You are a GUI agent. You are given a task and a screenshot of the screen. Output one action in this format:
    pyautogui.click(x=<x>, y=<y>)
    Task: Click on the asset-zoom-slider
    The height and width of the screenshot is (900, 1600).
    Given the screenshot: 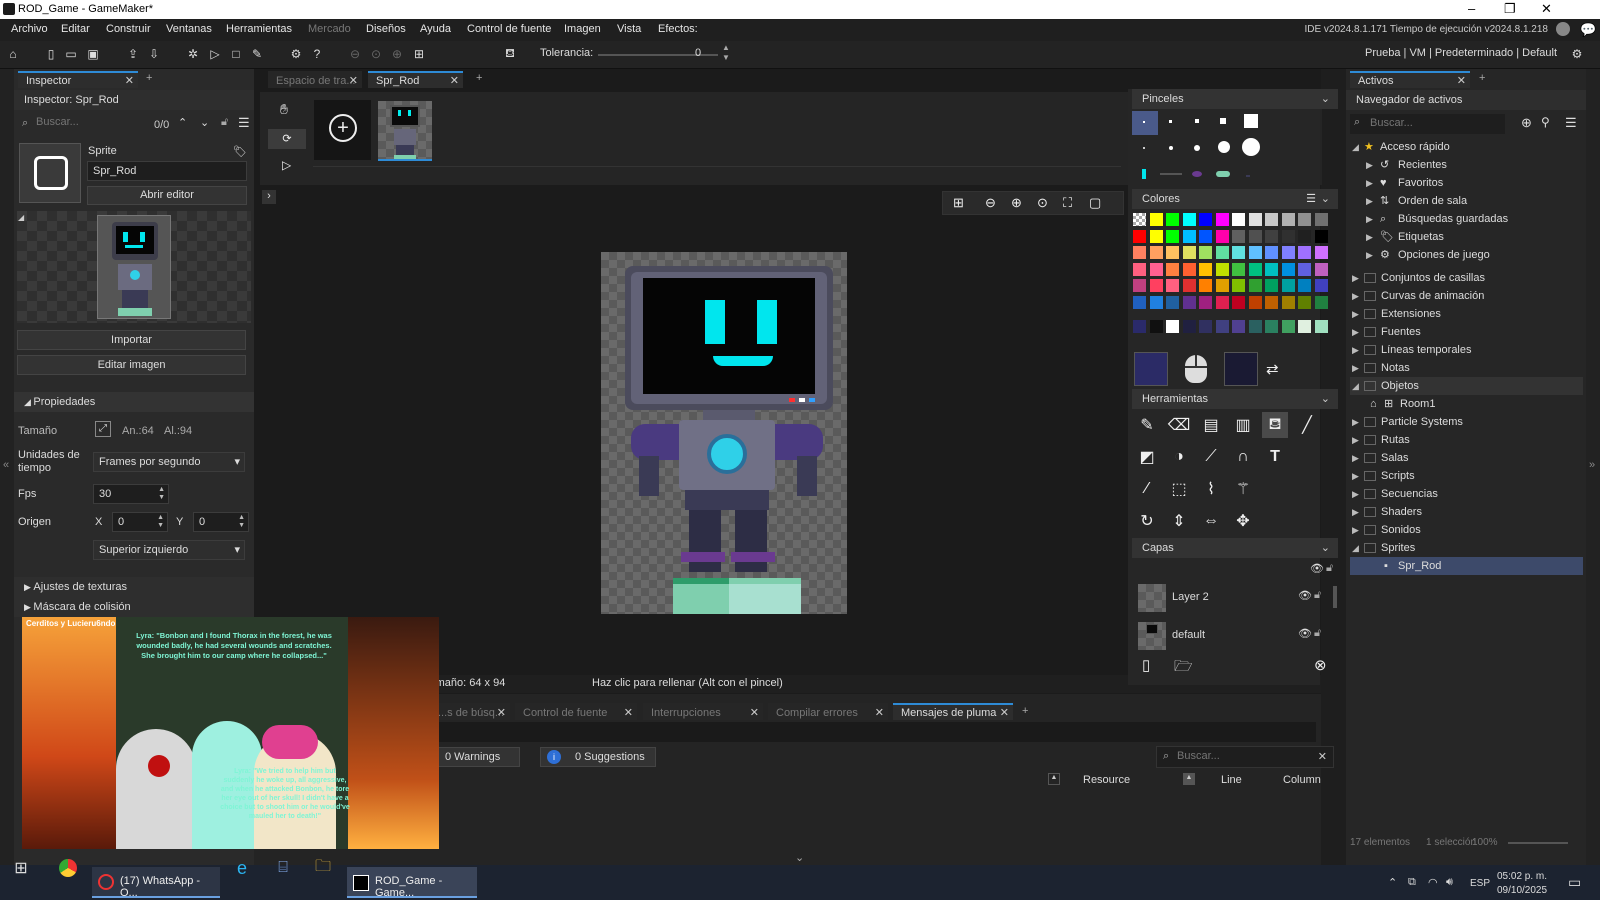 What is the action you would take?
    pyautogui.click(x=1538, y=843)
    